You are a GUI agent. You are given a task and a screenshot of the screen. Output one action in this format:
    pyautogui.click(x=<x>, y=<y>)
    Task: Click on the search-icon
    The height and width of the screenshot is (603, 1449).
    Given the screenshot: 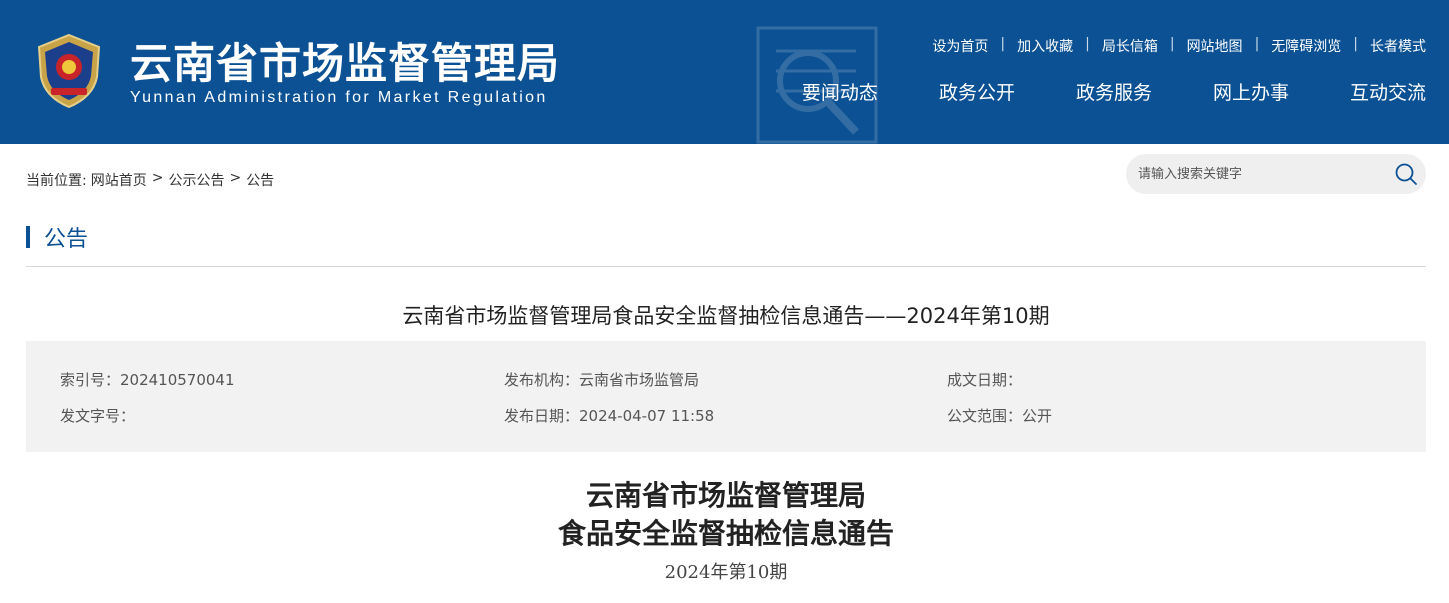 What is the action you would take?
    pyautogui.click(x=1406, y=174)
    